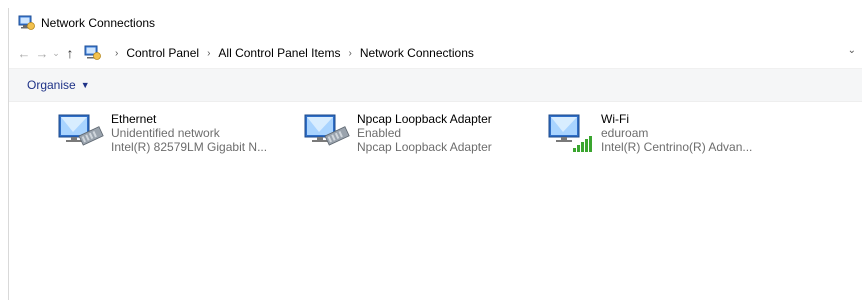 This screenshot has height=300, width=862. What do you see at coordinates (83, 134) in the screenshot?
I see `ethernet-adapter-icon` at bounding box center [83, 134].